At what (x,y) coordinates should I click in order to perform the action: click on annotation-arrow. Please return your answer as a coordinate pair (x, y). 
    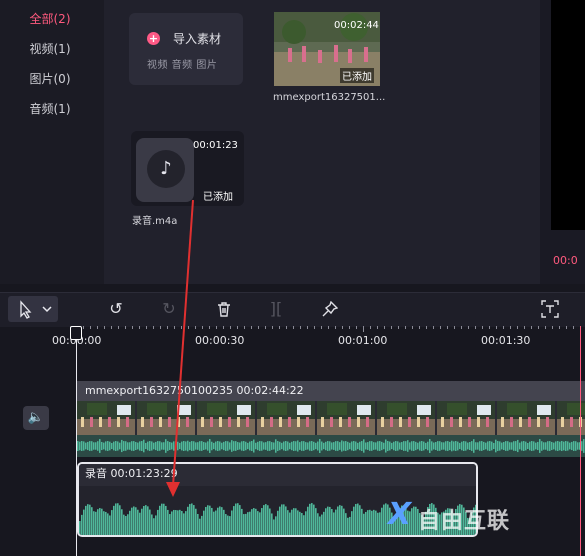
    Looking at the image, I should click on (180, 348).